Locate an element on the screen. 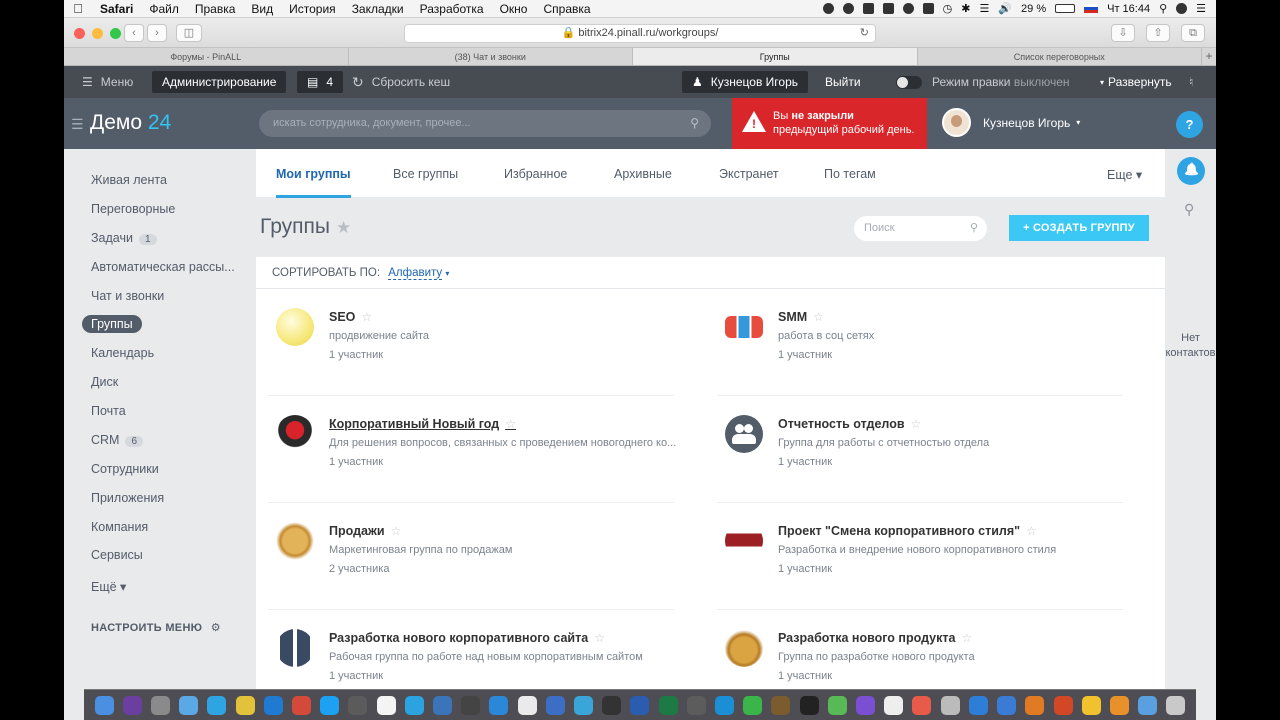 This screenshot has height=720, width=1280. finder-icon is located at coordinates (104, 705).